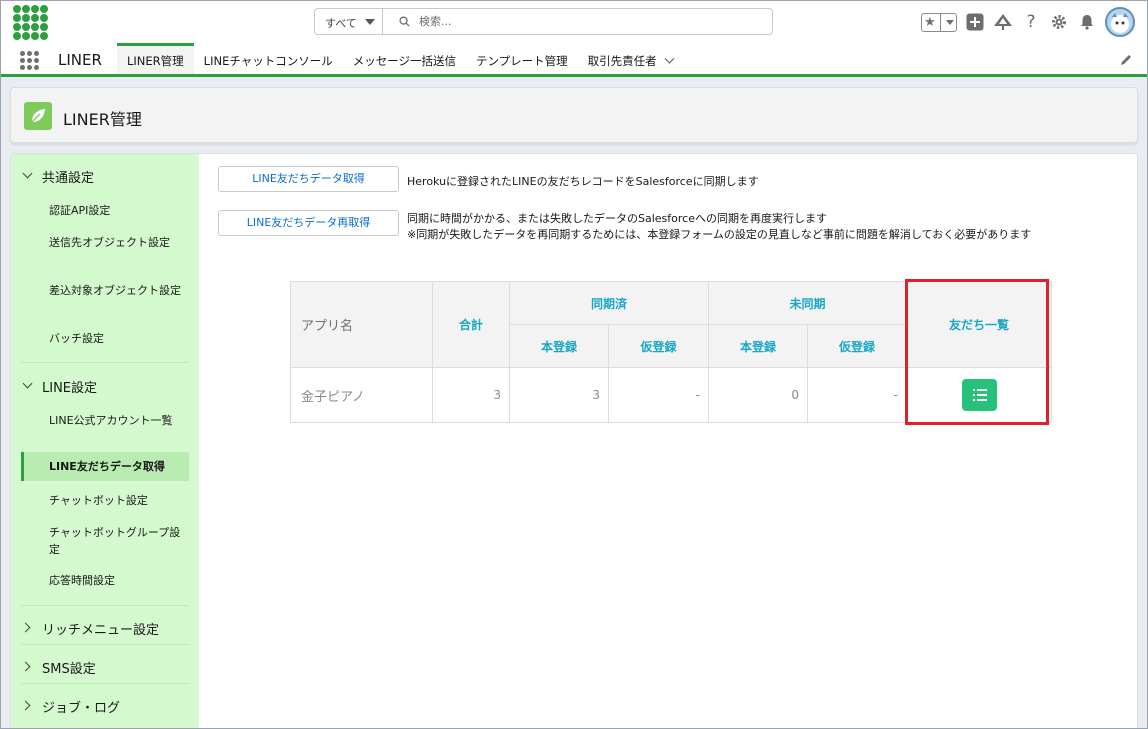  Describe the element at coordinates (81, 708) in the screenshot. I see `sidebar-section-label: ジョブ・ログ` at that location.